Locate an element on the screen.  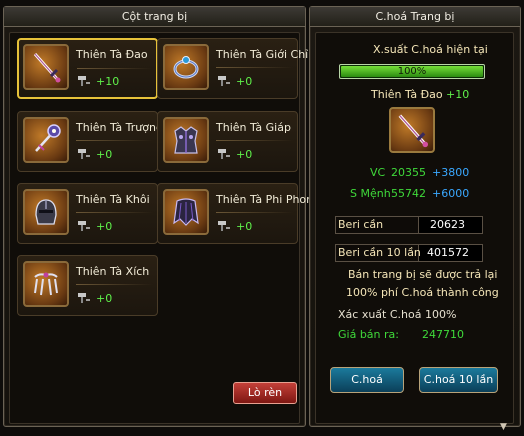
selected-item-saber-icon is located at coordinates (412, 130).